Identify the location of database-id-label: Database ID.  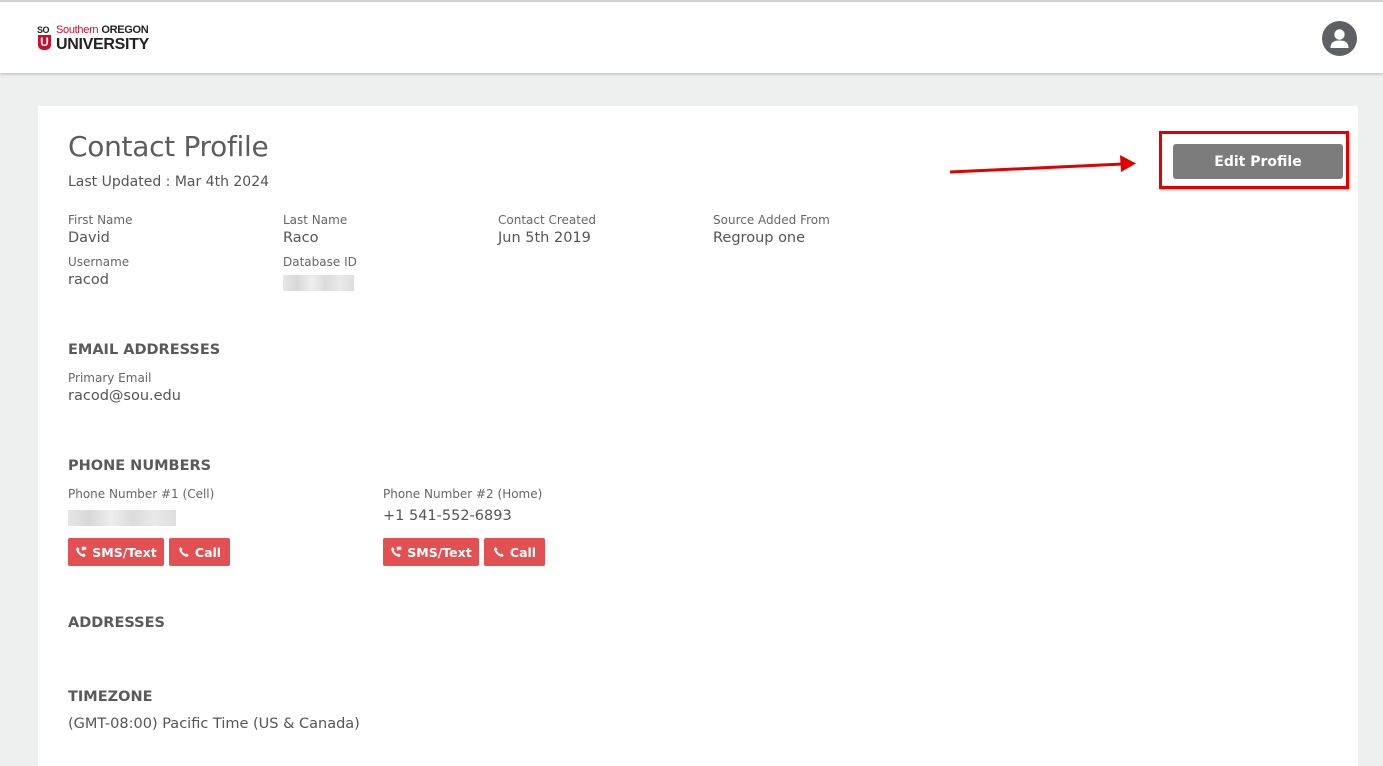
(320, 262).